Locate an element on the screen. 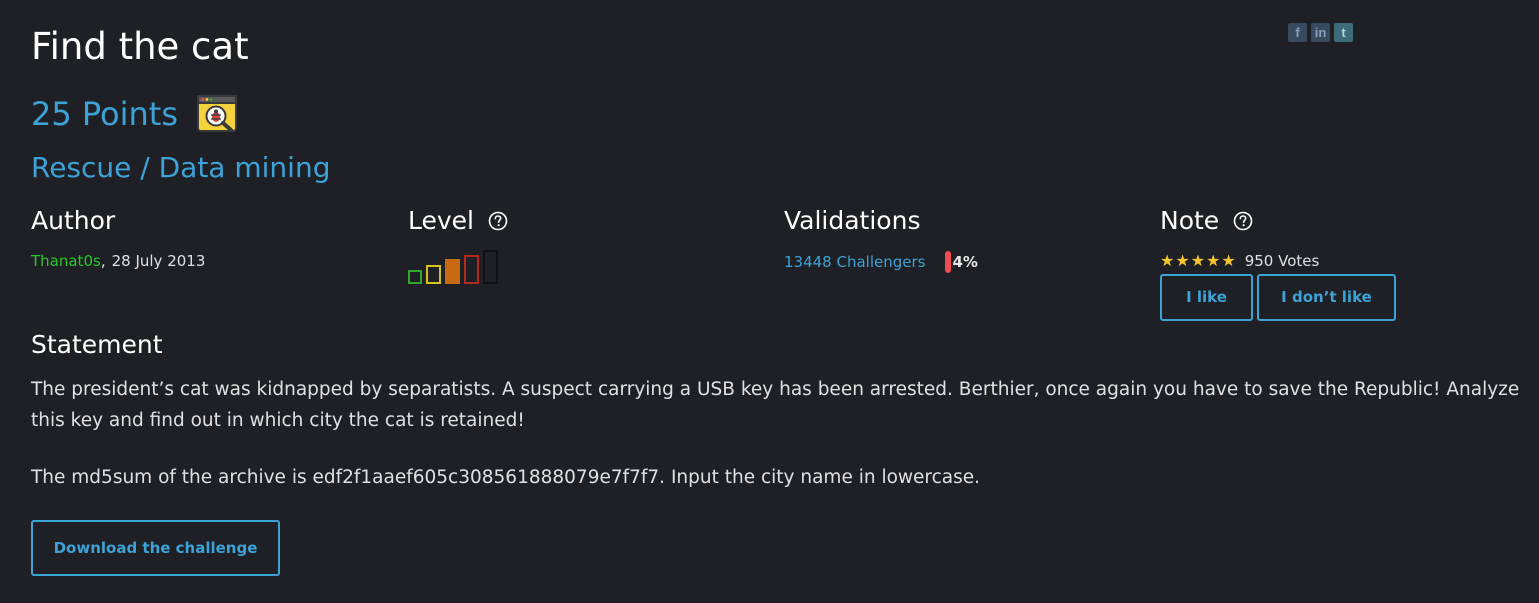 The height and width of the screenshot is (603, 1539). note-heading: Note is located at coordinates (1239, 221).